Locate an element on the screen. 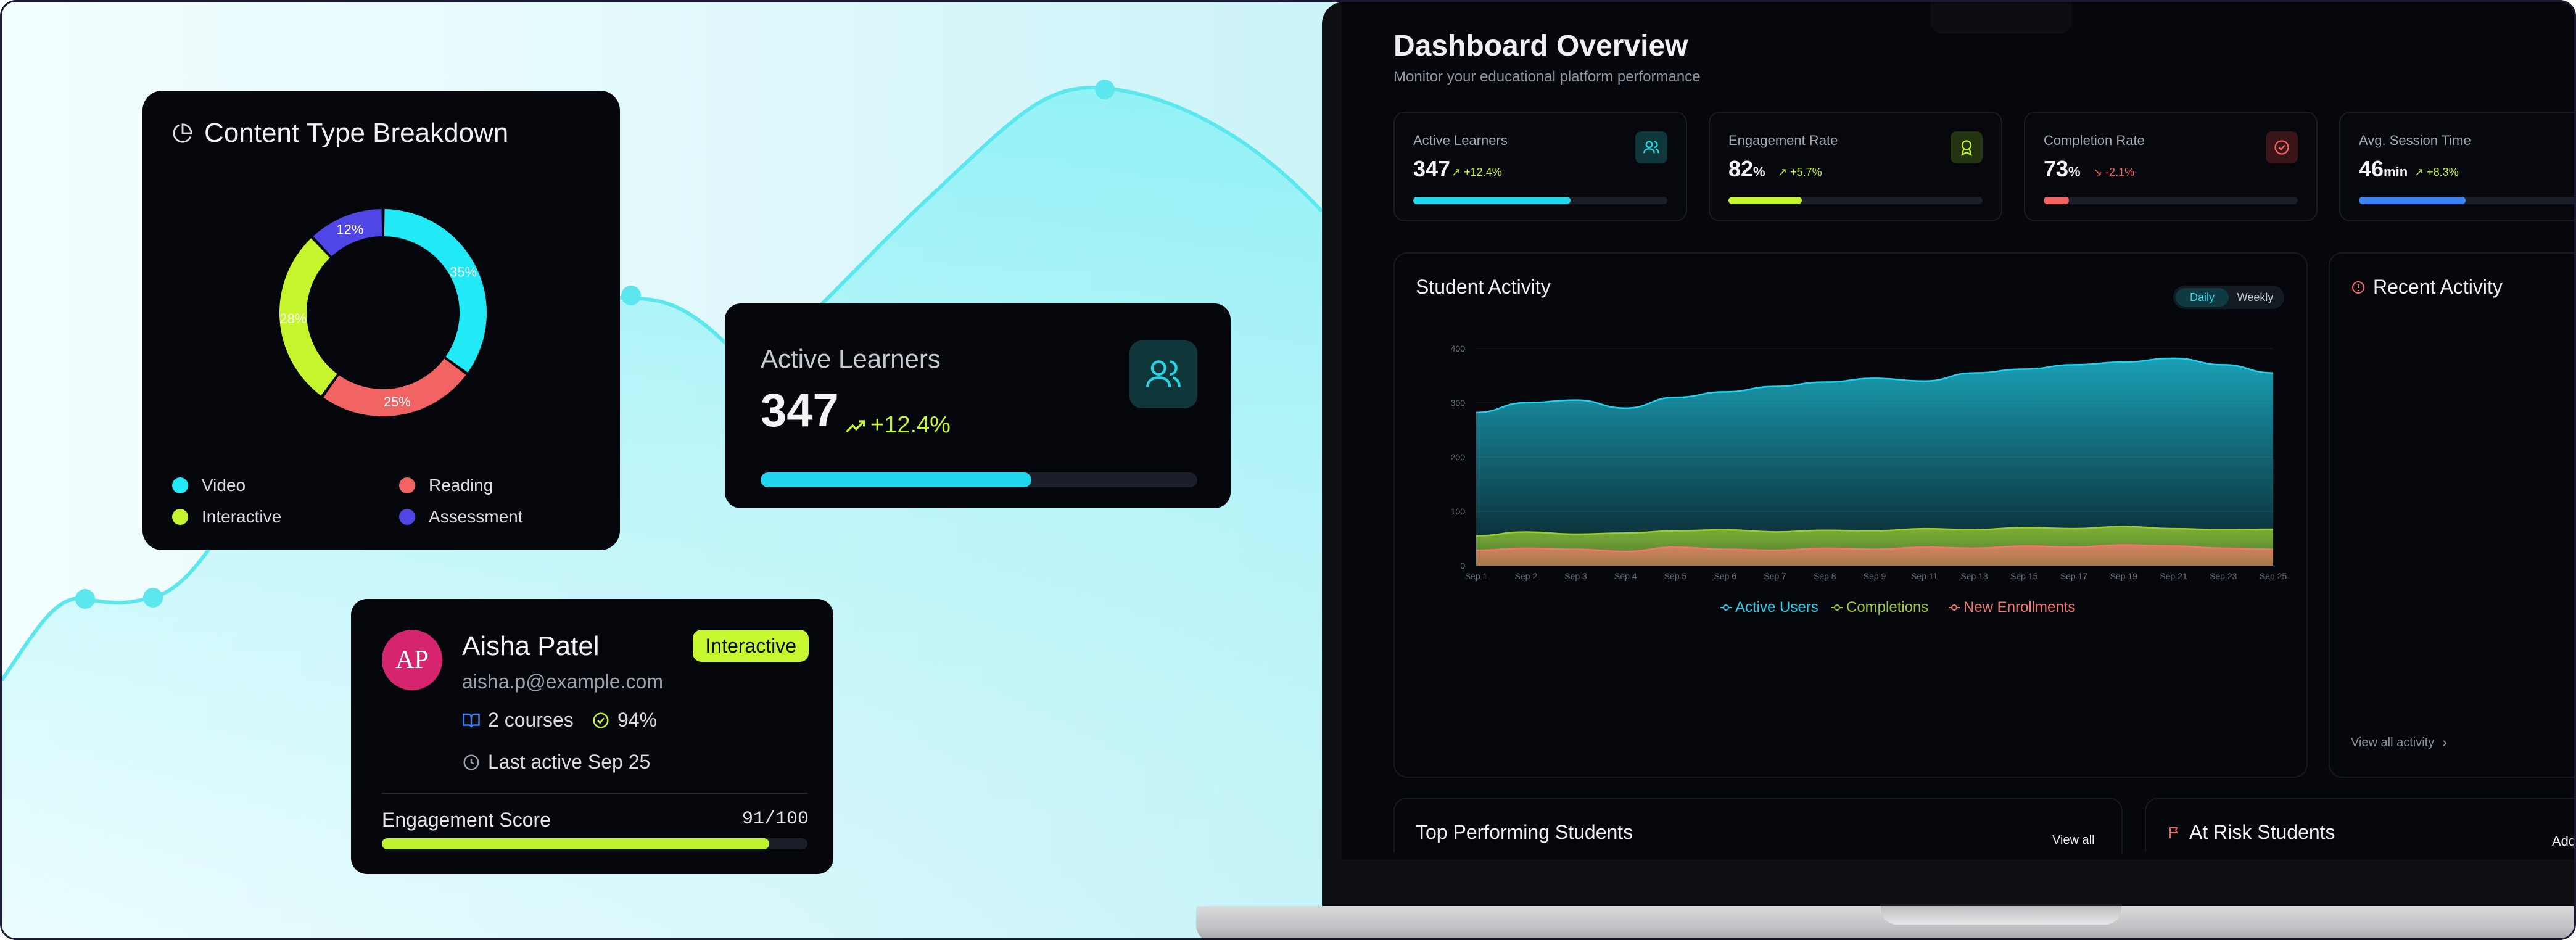  active-learners-progress is located at coordinates (979, 479).